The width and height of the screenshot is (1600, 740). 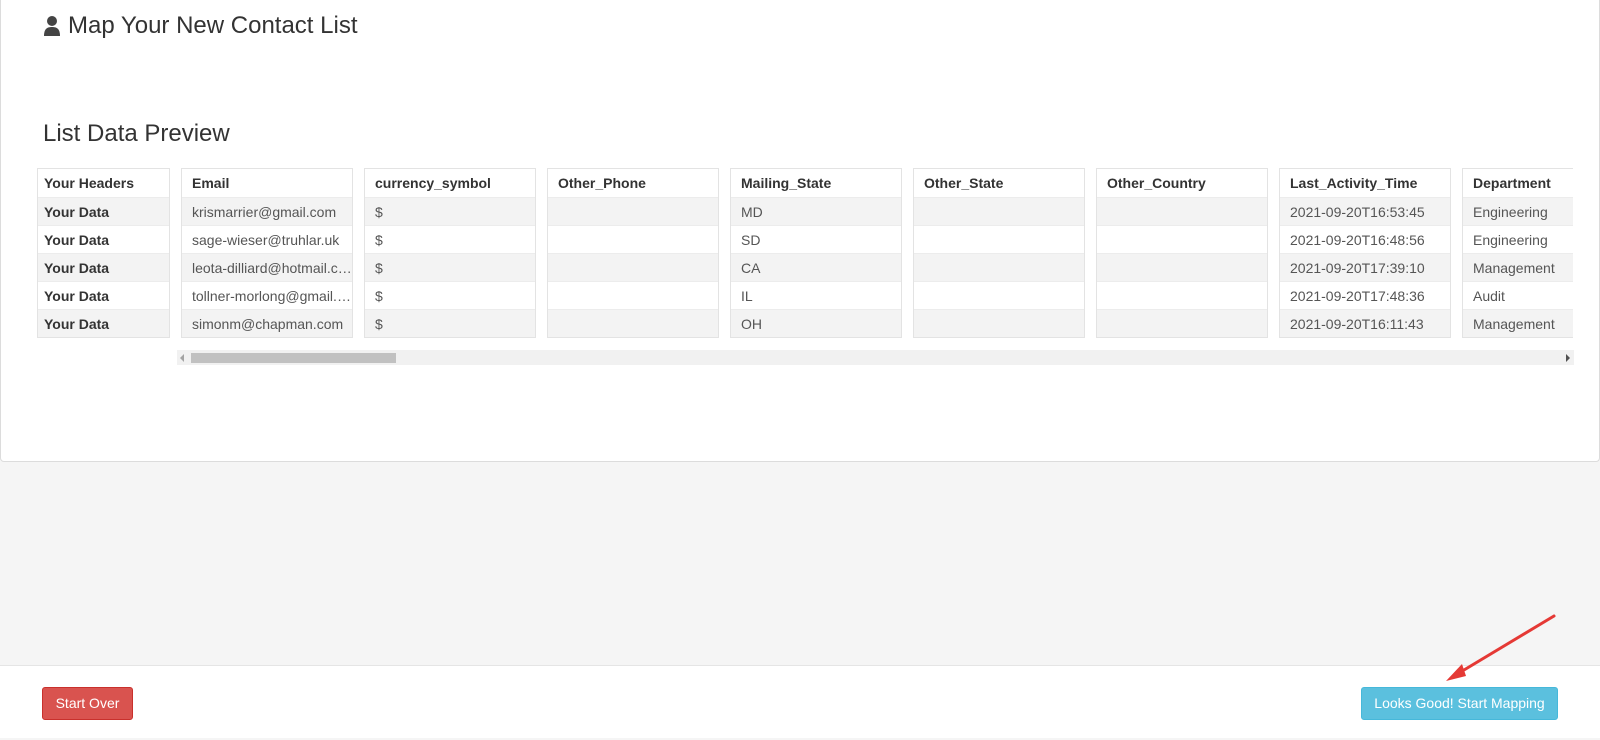 What do you see at coordinates (816, 267) in the screenshot?
I see `data-cell: CA` at bounding box center [816, 267].